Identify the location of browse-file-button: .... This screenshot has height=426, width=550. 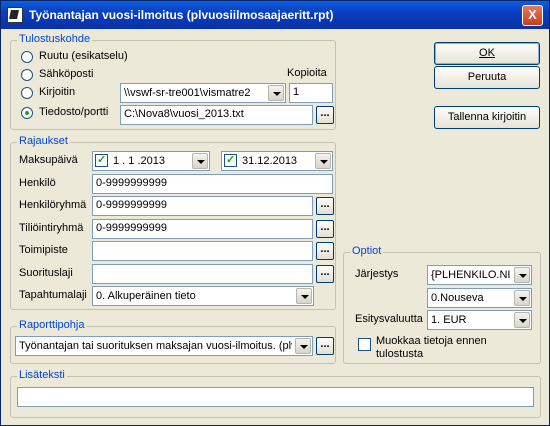
(325, 115).